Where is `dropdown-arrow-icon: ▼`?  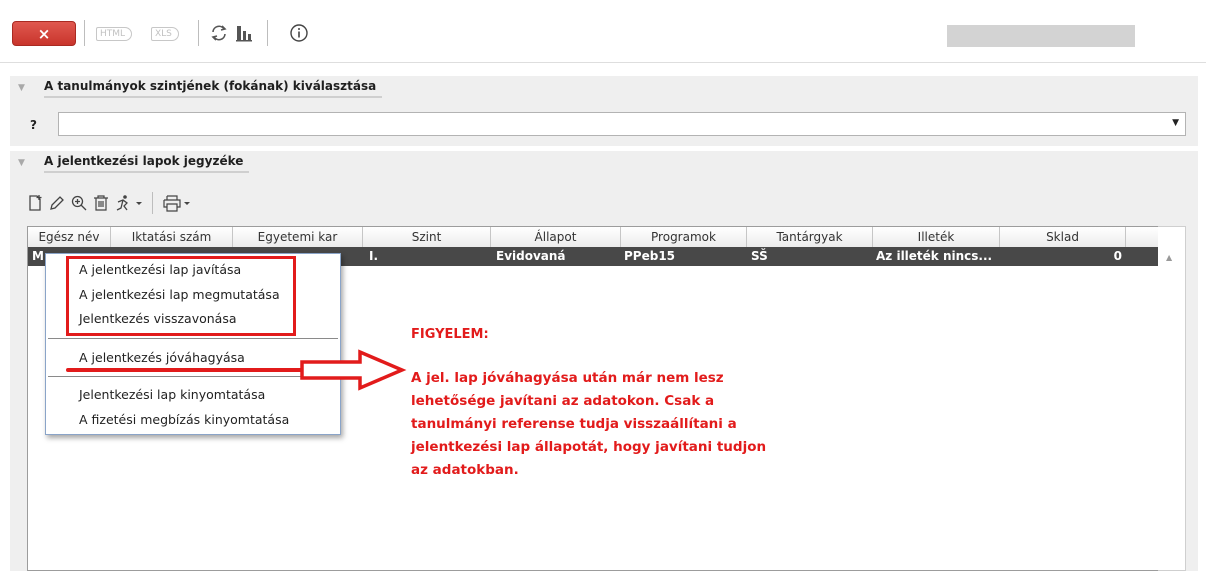
dropdown-arrow-icon: ▼ is located at coordinates (1175, 123).